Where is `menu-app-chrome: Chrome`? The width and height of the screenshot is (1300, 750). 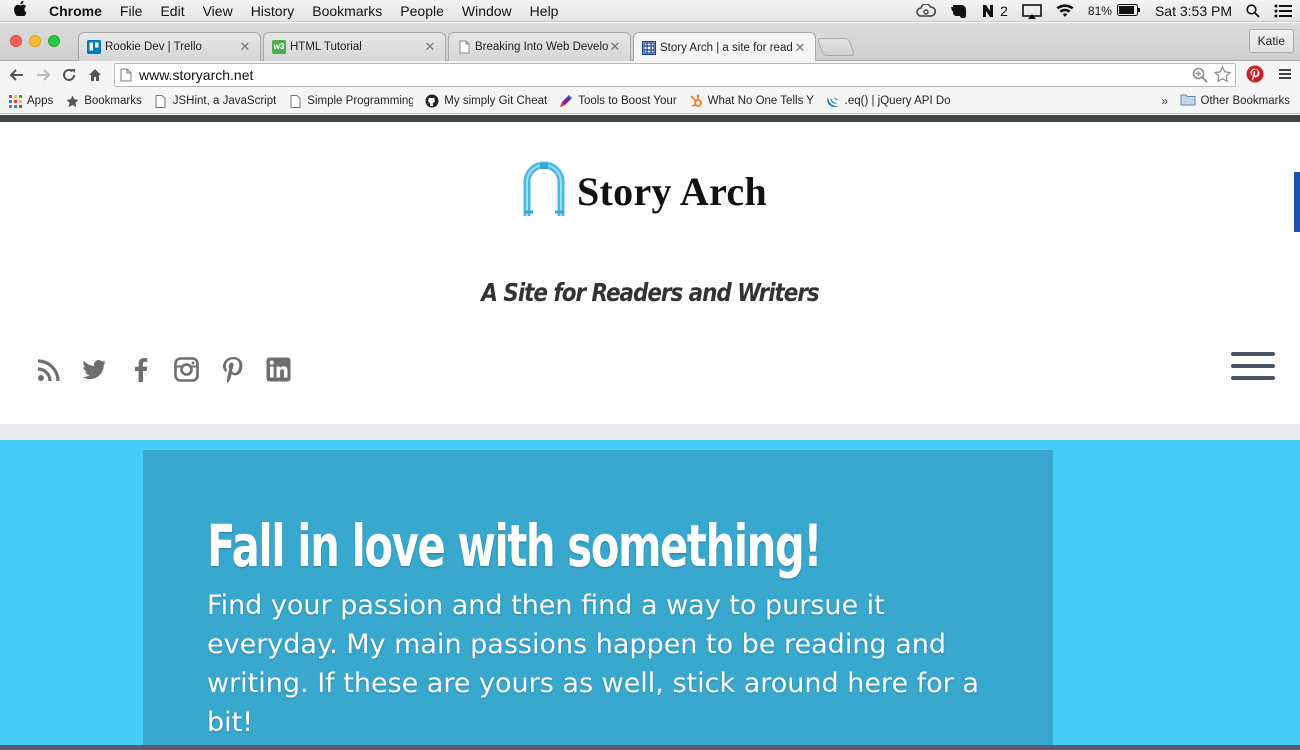
menu-app-chrome: Chrome is located at coordinates (75, 11).